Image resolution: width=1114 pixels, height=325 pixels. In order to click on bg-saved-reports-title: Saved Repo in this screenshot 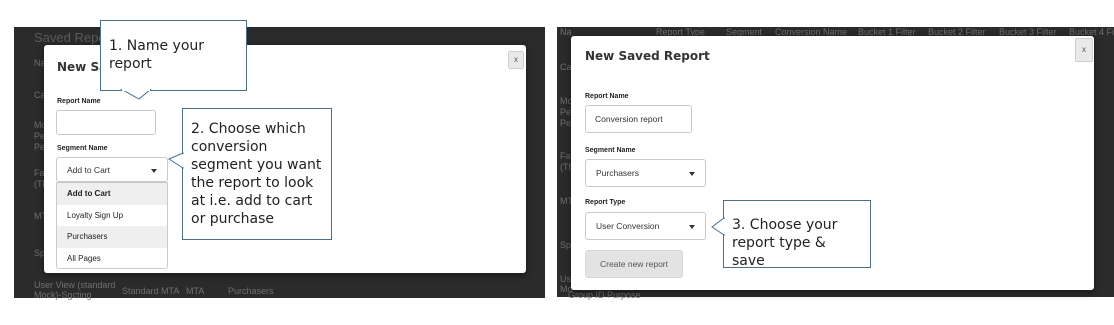, I will do `click(70, 37)`.